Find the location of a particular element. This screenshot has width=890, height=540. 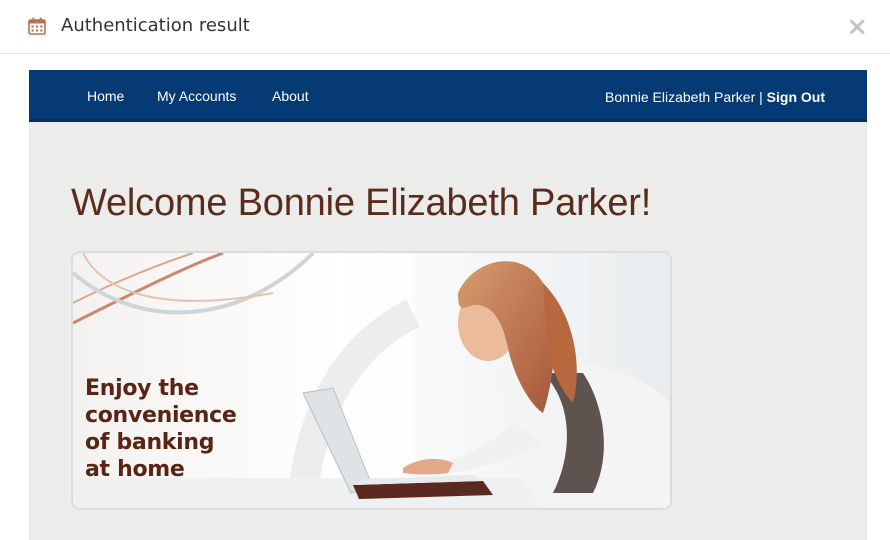

calendar-icon is located at coordinates (37, 26).